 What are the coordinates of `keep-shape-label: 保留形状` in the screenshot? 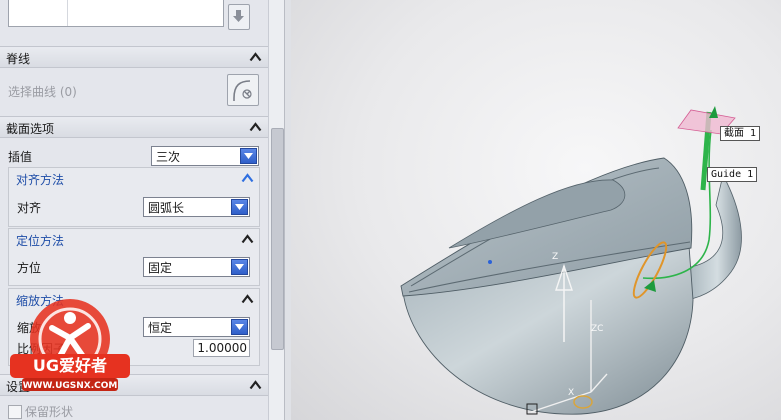 It's located at (49, 412).